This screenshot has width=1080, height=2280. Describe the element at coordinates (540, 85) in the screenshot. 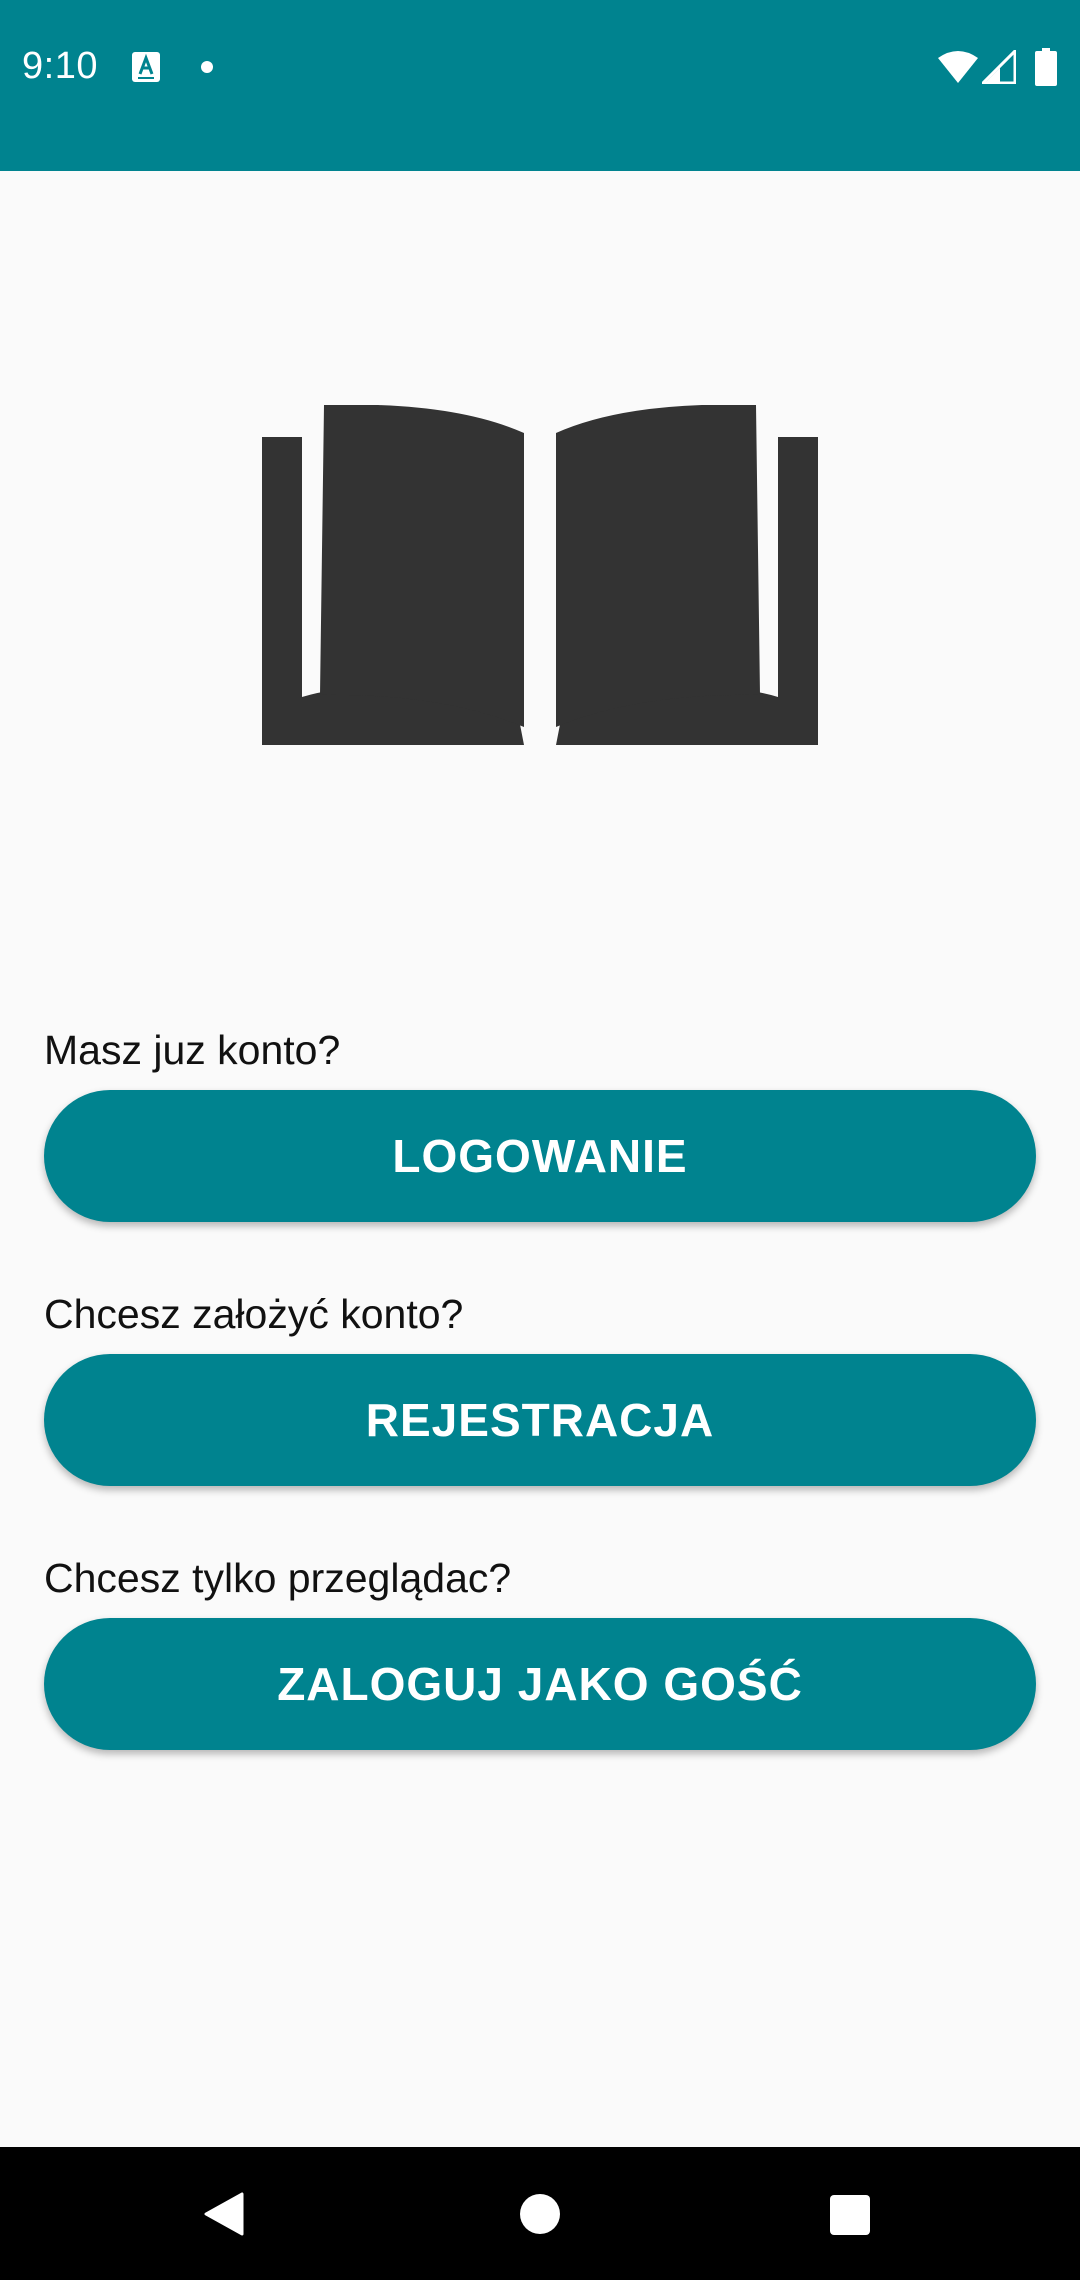

I see `status-bar: 9:10` at that location.